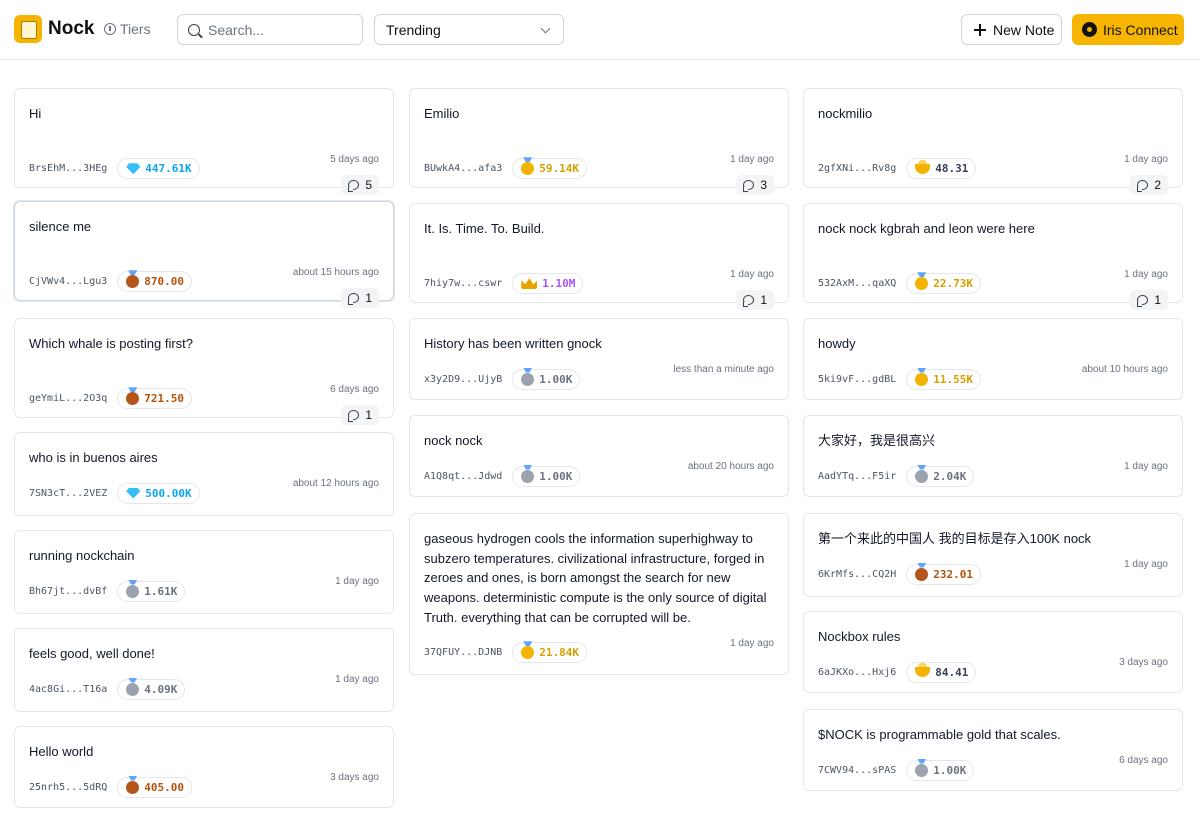 This screenshot has height=830, width=1200. Describe the element at coordinates (68, 787) in the screenshot. I see `author-address: 25nrh5...5dRQ` at that location.